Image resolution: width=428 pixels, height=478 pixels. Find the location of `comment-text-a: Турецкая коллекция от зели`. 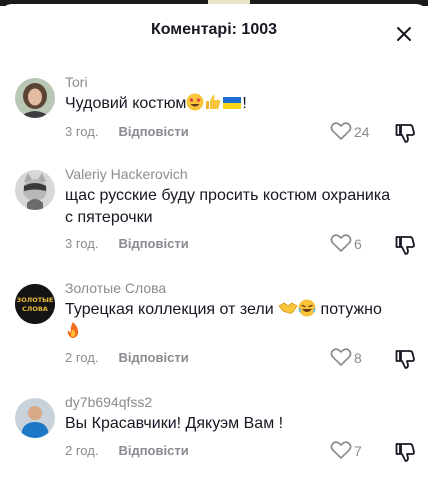

comment-text-a: Турецкая коллекция от зели is located at coordinates (169, 309).